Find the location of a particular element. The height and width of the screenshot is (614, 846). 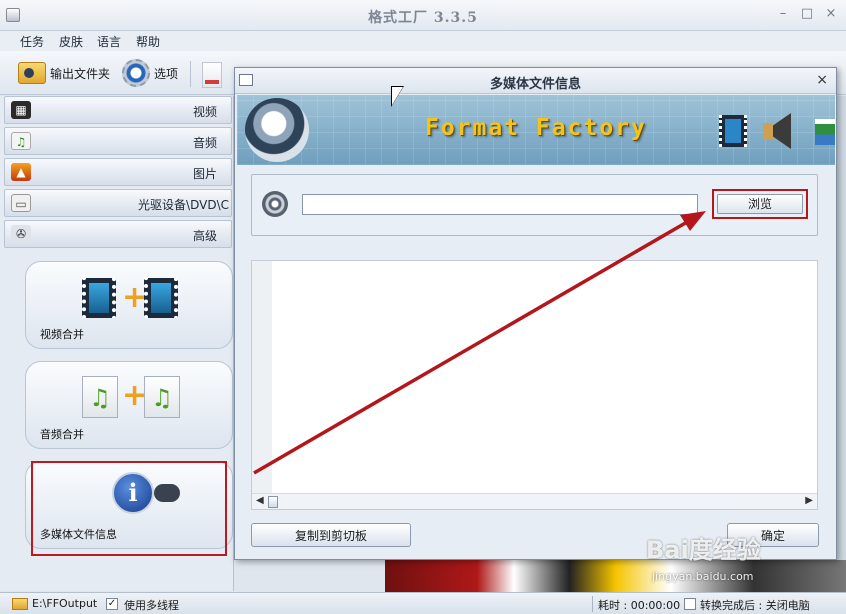

menu-task: 任务 is located at coordinates (32, 41).